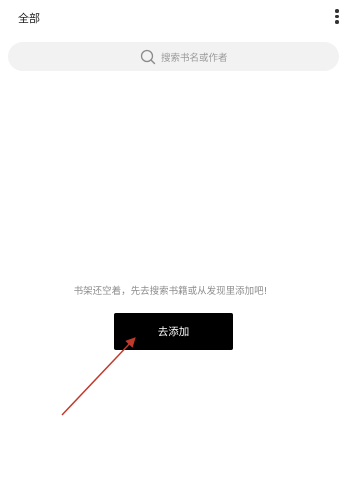  What do you see at coordinates (29, 18) in the screenshot?
I see `category-tab-all: 全部` at bounding box center [29, 18].